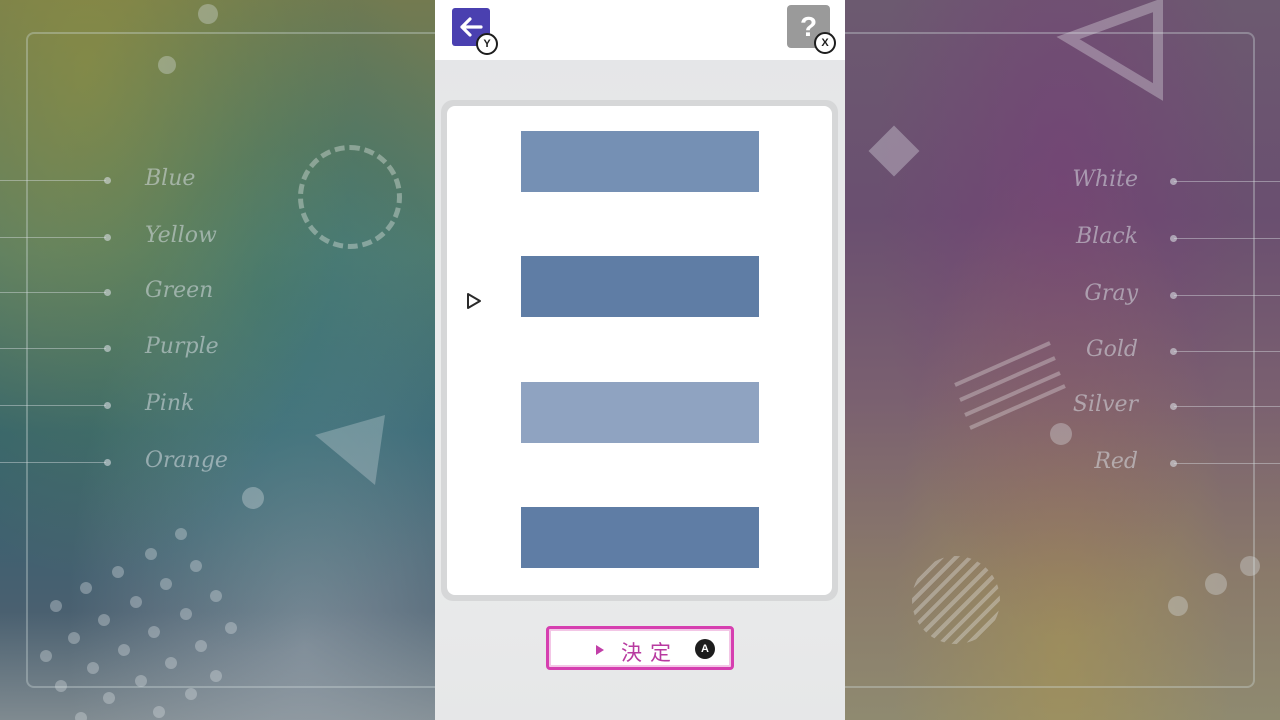 The height and width of the screenshot is (720, 1280). I want to click on color-label-red: Red, so click(1116, 461).